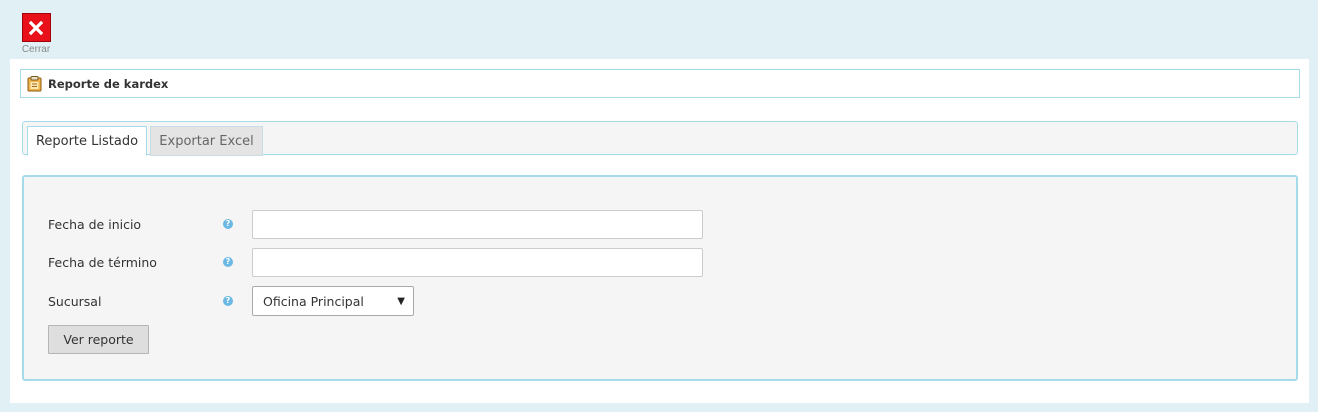 This screenshot has width=1318, height=412. What do you see at coordinates (108, 83) in the screenshot?
I see `page-title: Reporte de kardex` at bounding box center [108, 83].